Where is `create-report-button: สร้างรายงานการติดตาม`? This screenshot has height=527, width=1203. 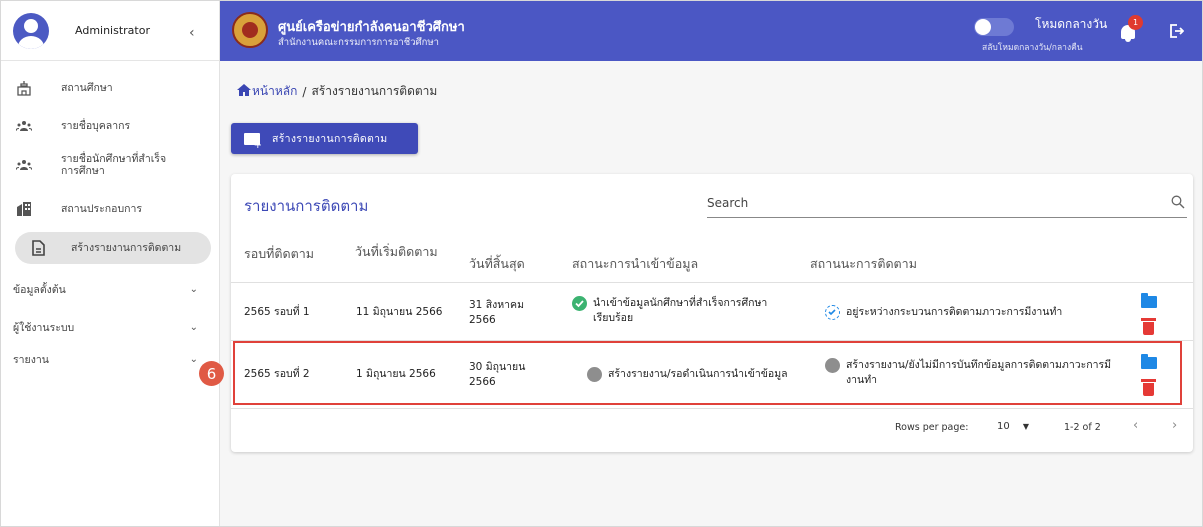 create-report-button: สร้างรายงานการติดตาม is located at coordinates (324, 138).